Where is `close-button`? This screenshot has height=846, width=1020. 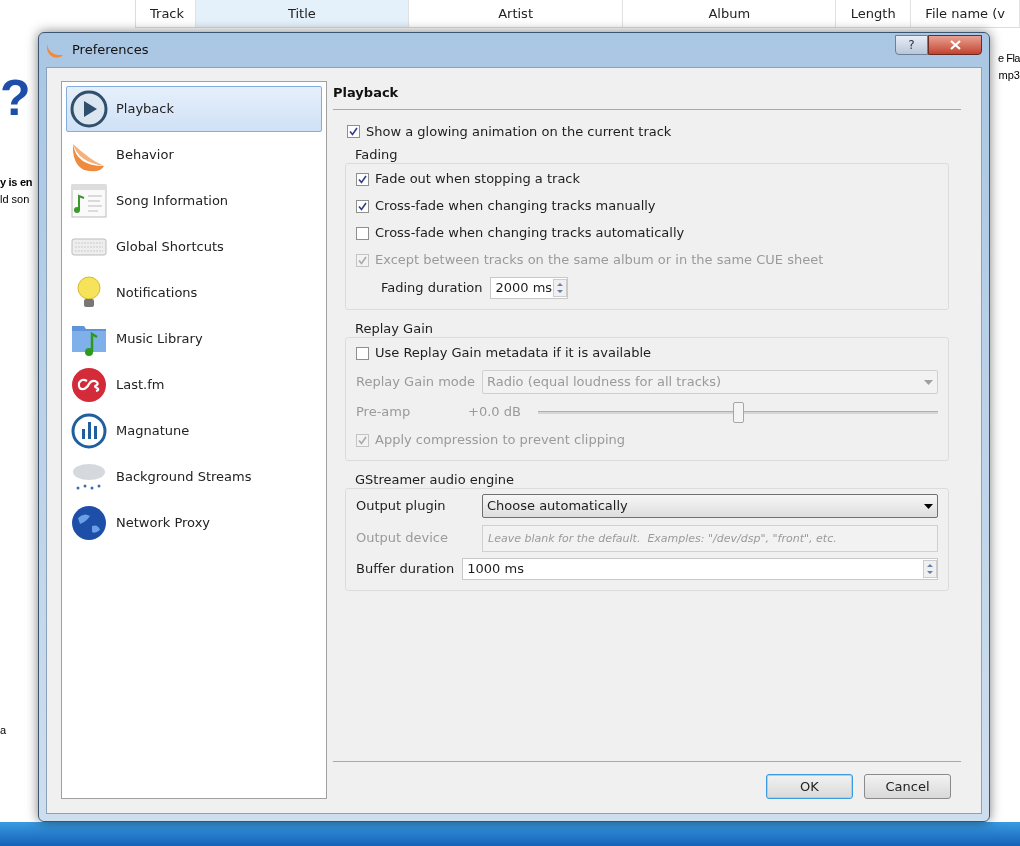 close-button is located at coordinates (955, 45).